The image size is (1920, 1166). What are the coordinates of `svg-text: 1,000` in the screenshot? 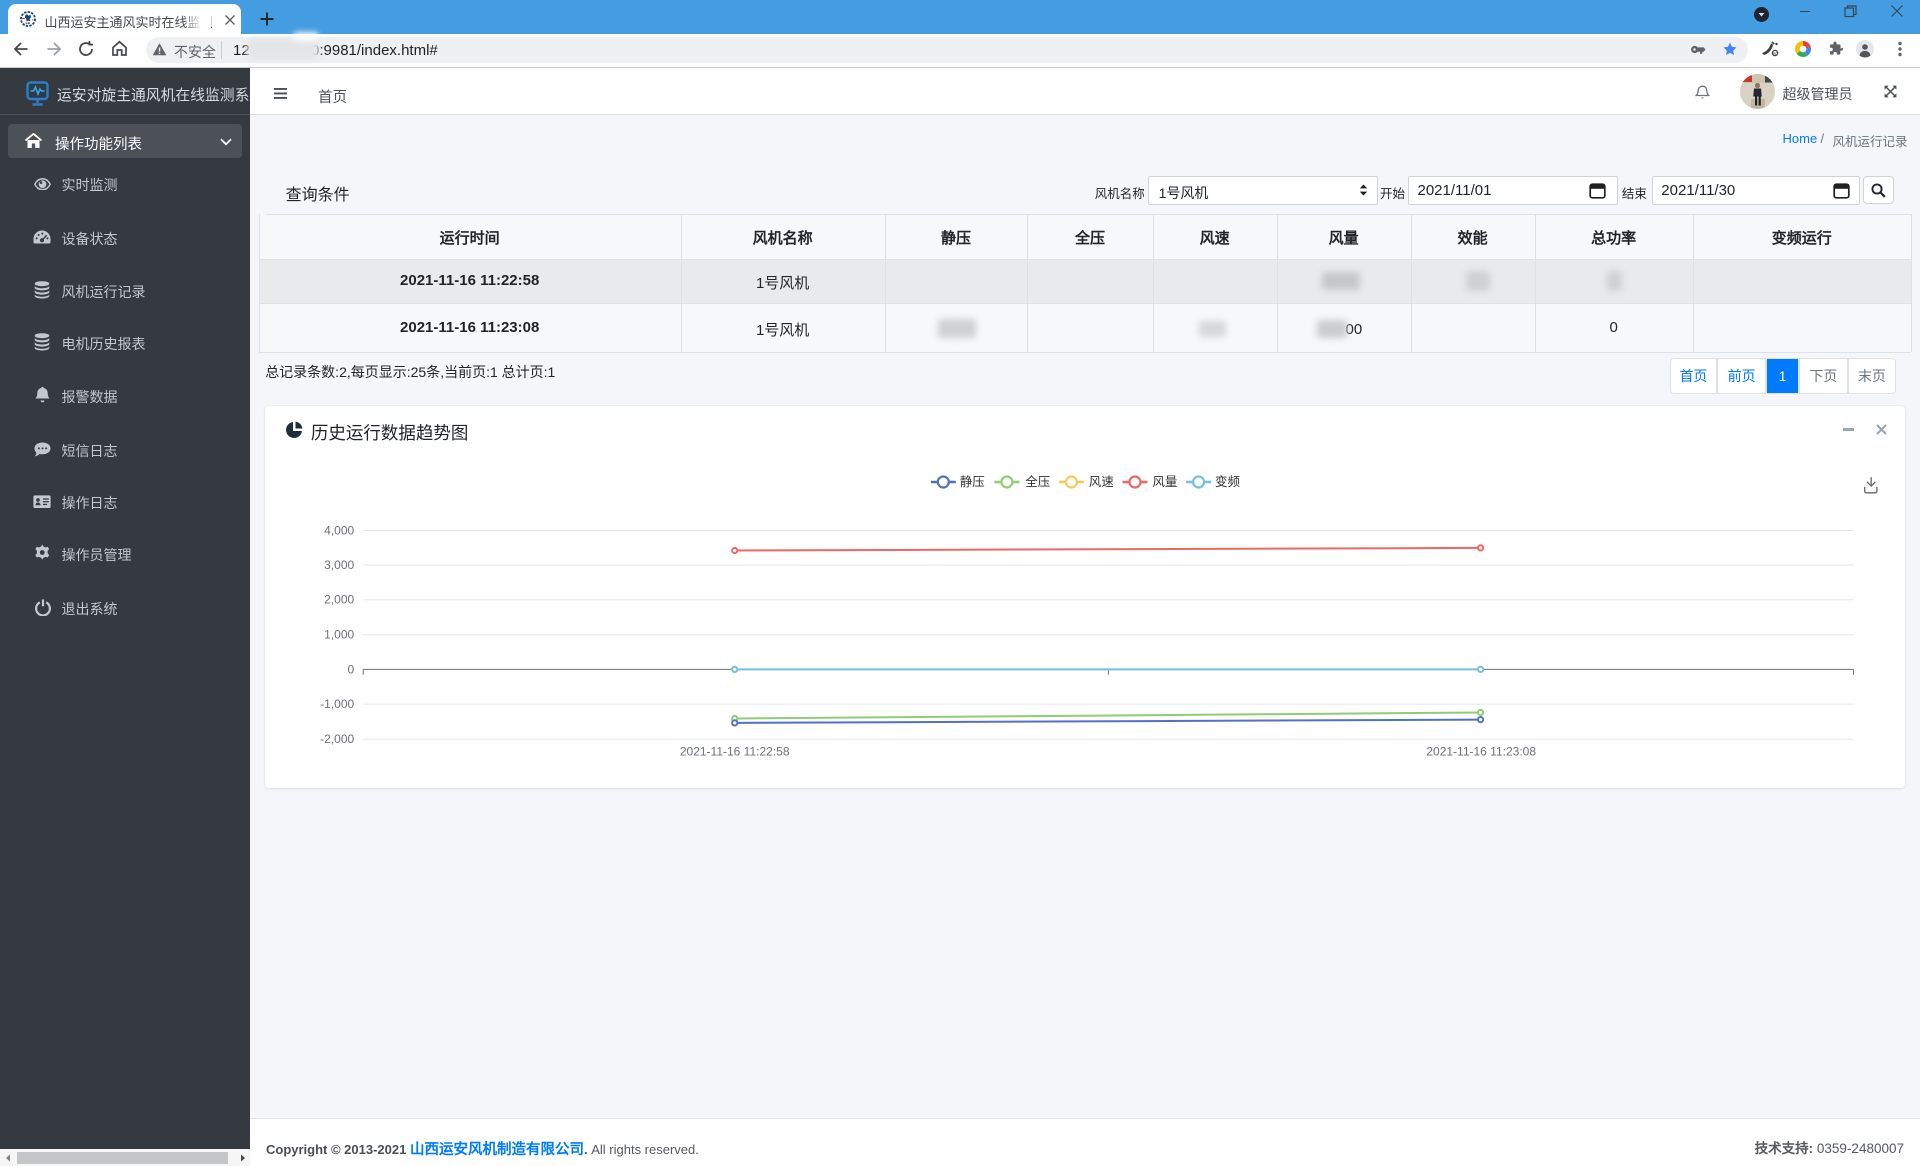 It's located at (339, 635).